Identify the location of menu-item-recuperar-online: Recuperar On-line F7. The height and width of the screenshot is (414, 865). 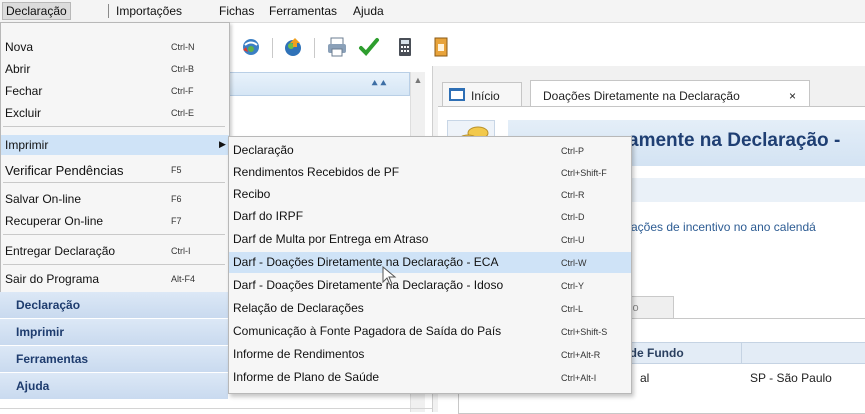
(115, 221).